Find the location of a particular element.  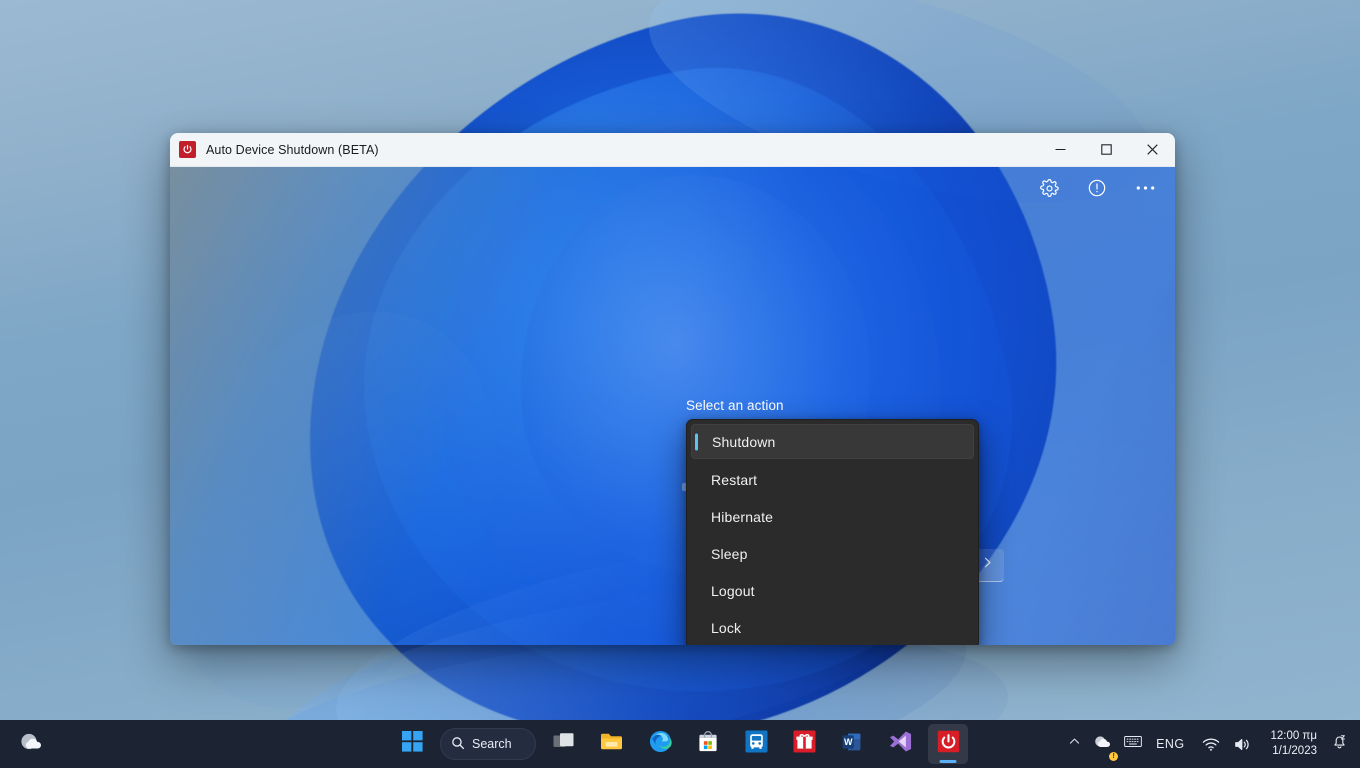

app-toolbar is located at coordinates (1097, 188).